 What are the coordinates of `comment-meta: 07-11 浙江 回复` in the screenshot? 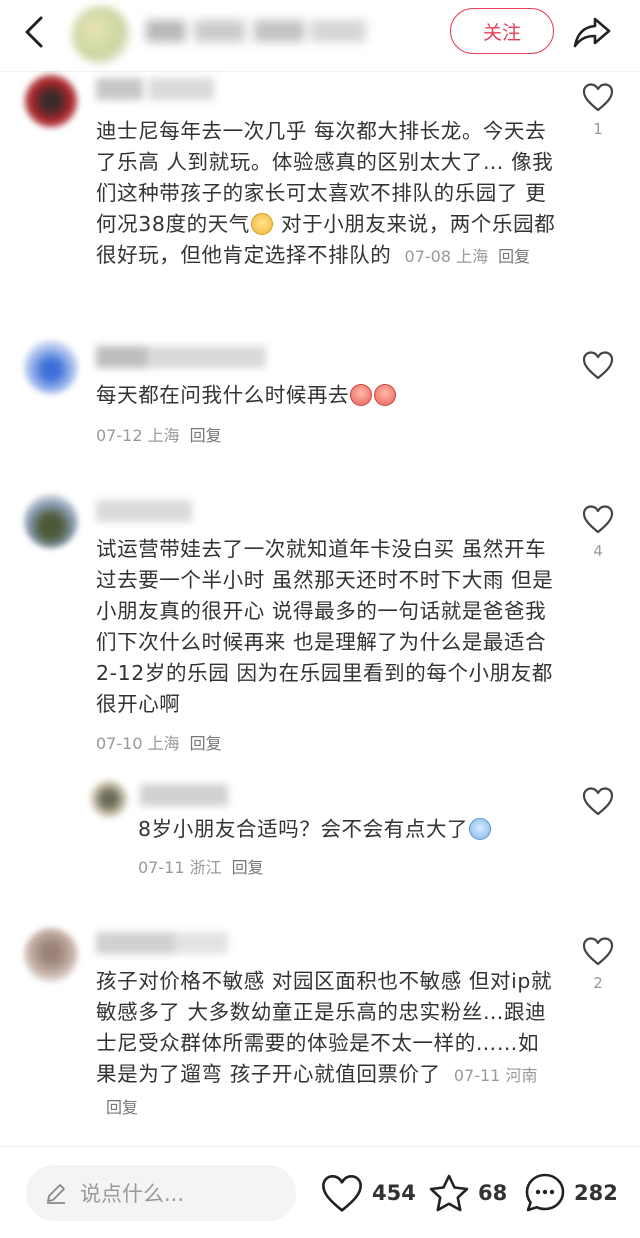 It's located at (201, 866).